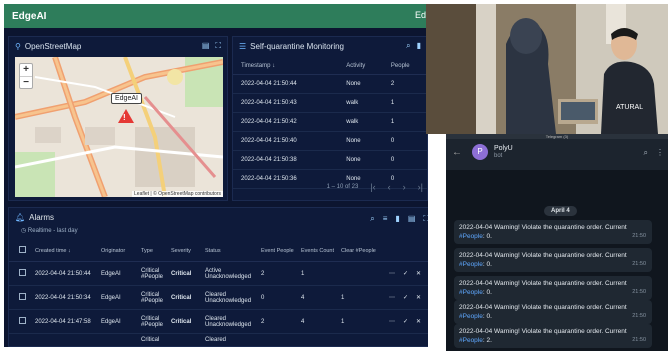 This screenshot has height=351, width=668. I want to click on table-row: 2022-04-04 21:50:40 None 0, so click(330, 141).